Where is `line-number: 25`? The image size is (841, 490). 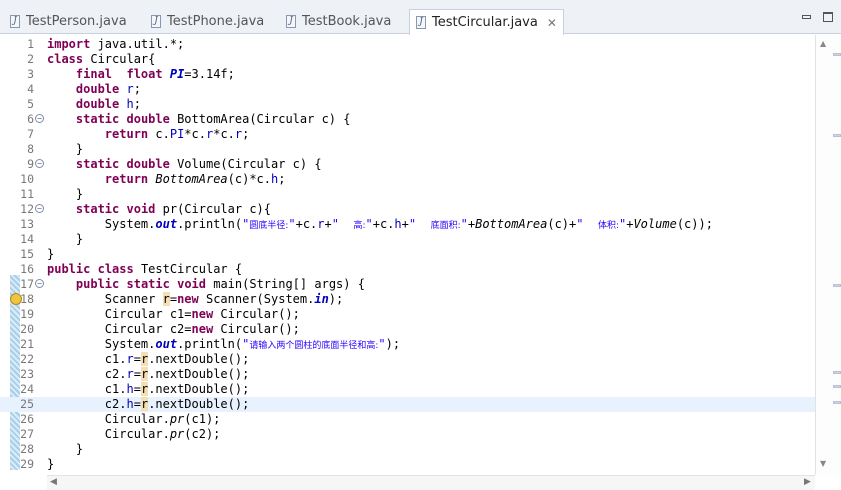
line-number: 25 is located at coordinates (27, 404).